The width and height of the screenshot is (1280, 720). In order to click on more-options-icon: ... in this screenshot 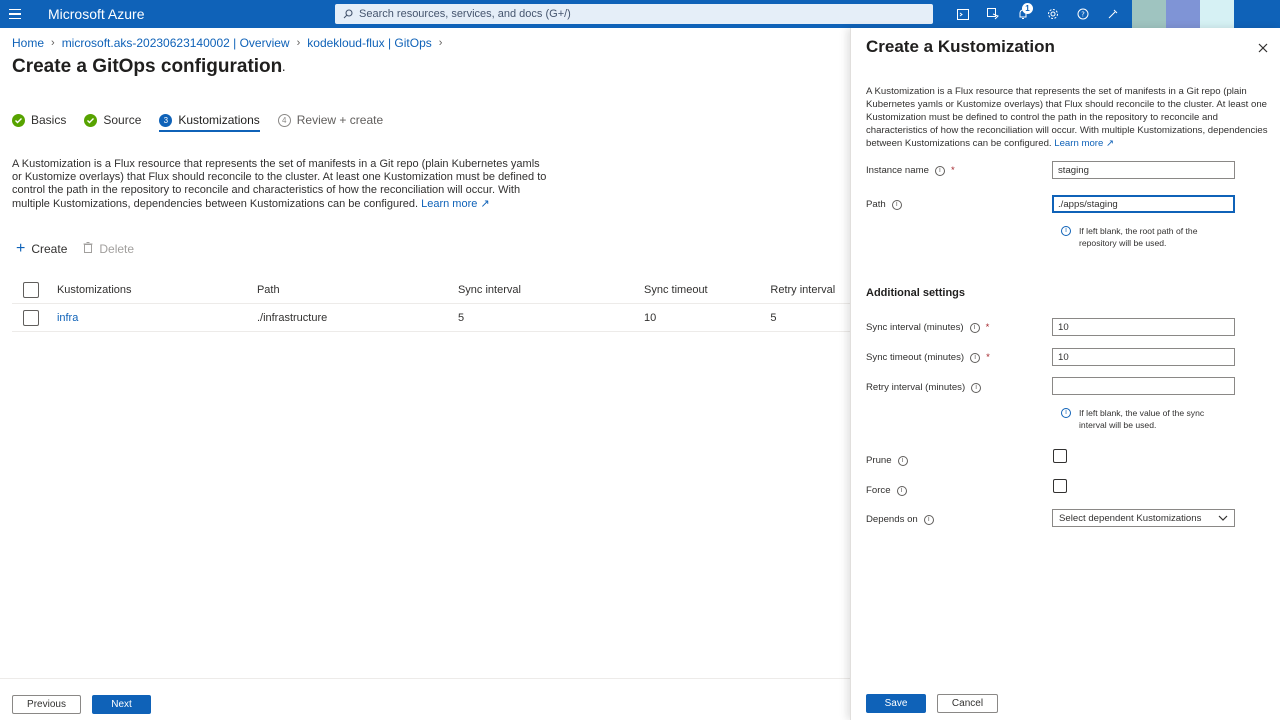, I will do `click(279, 66)`.